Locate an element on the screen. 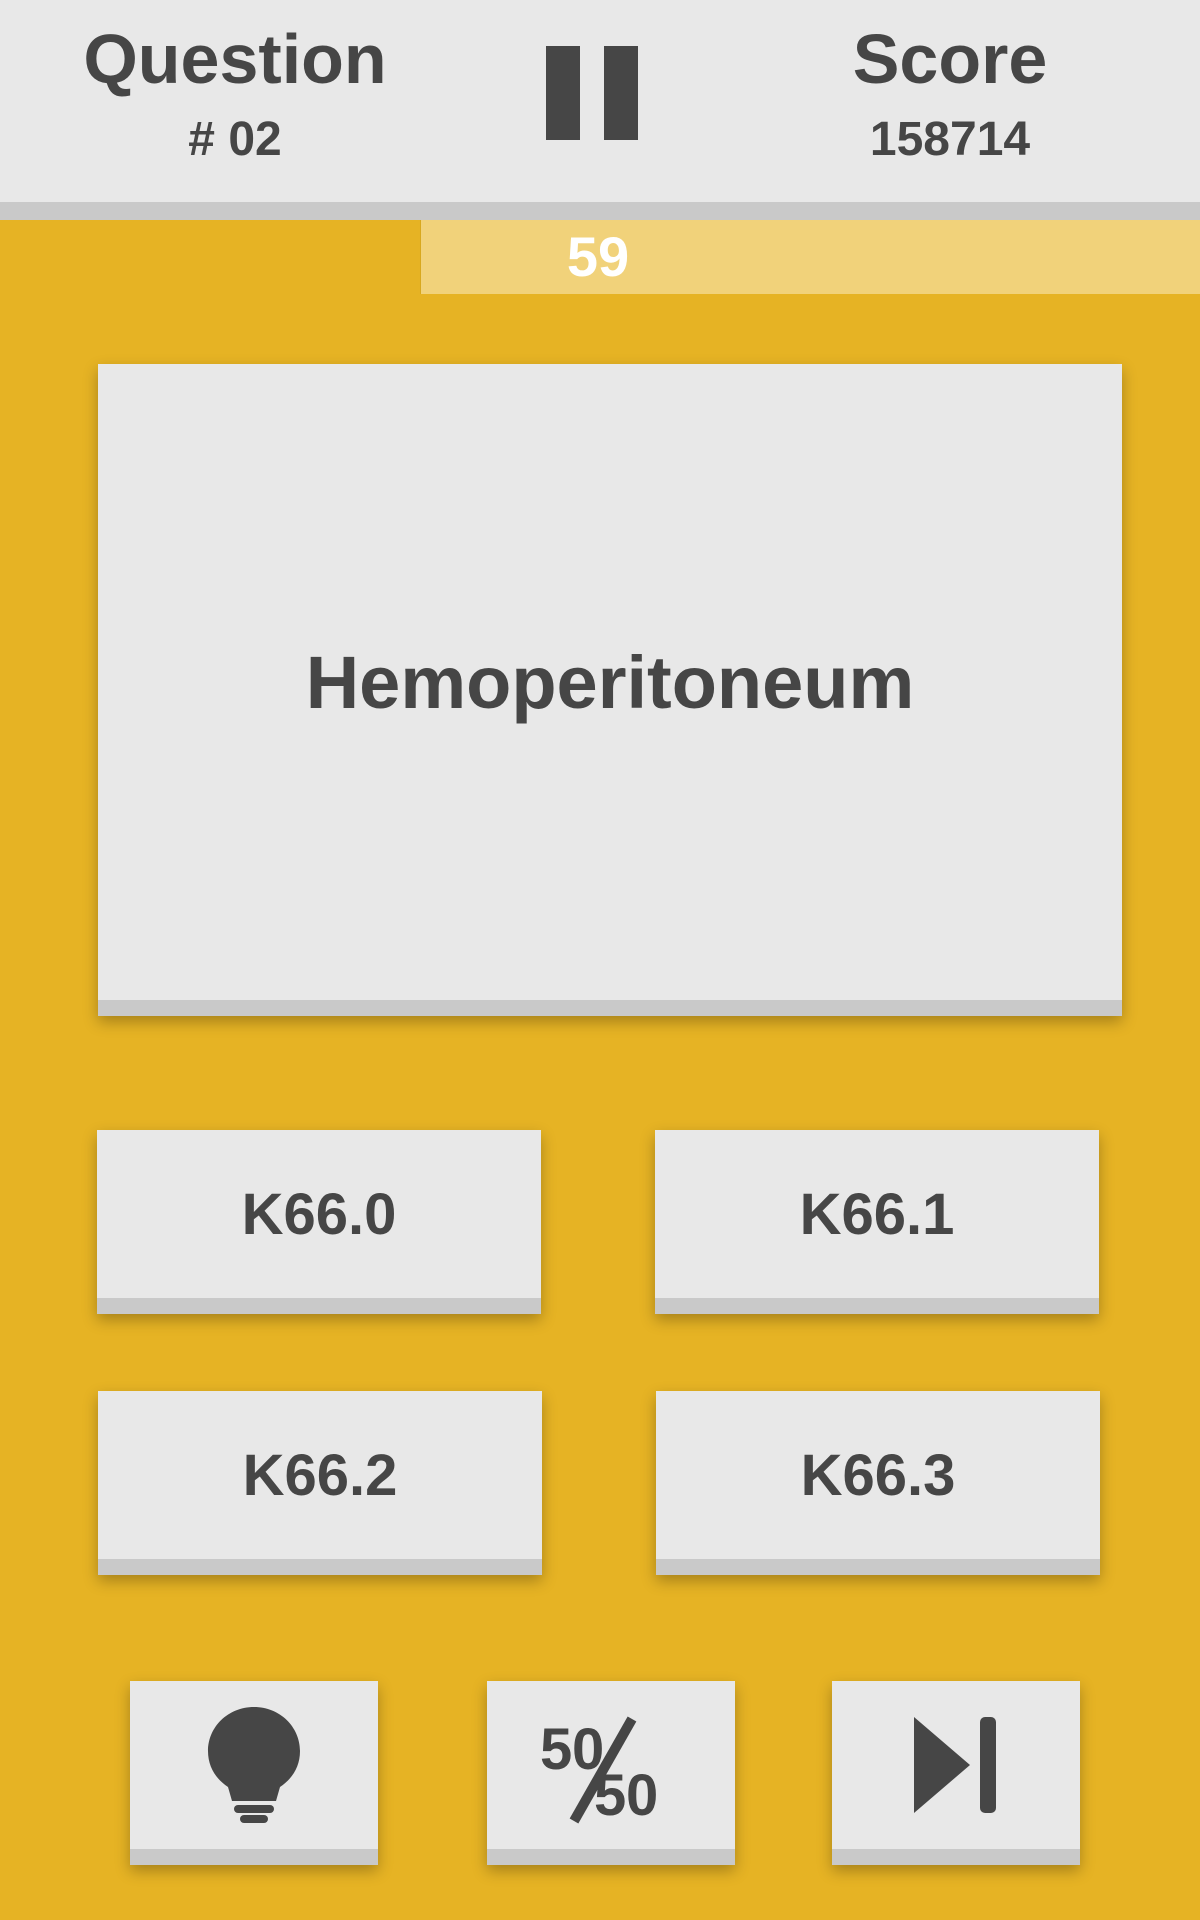 This screenshot has height=1920, width=1200. score-display: Score 158714 is located at coordinates (950, 82).